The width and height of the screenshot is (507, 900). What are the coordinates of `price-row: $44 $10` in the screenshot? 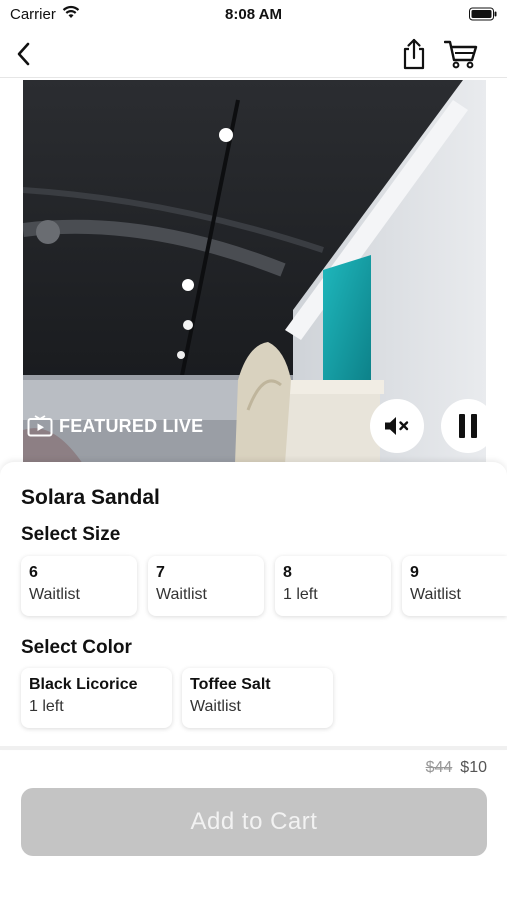 It's located at (456, 768).